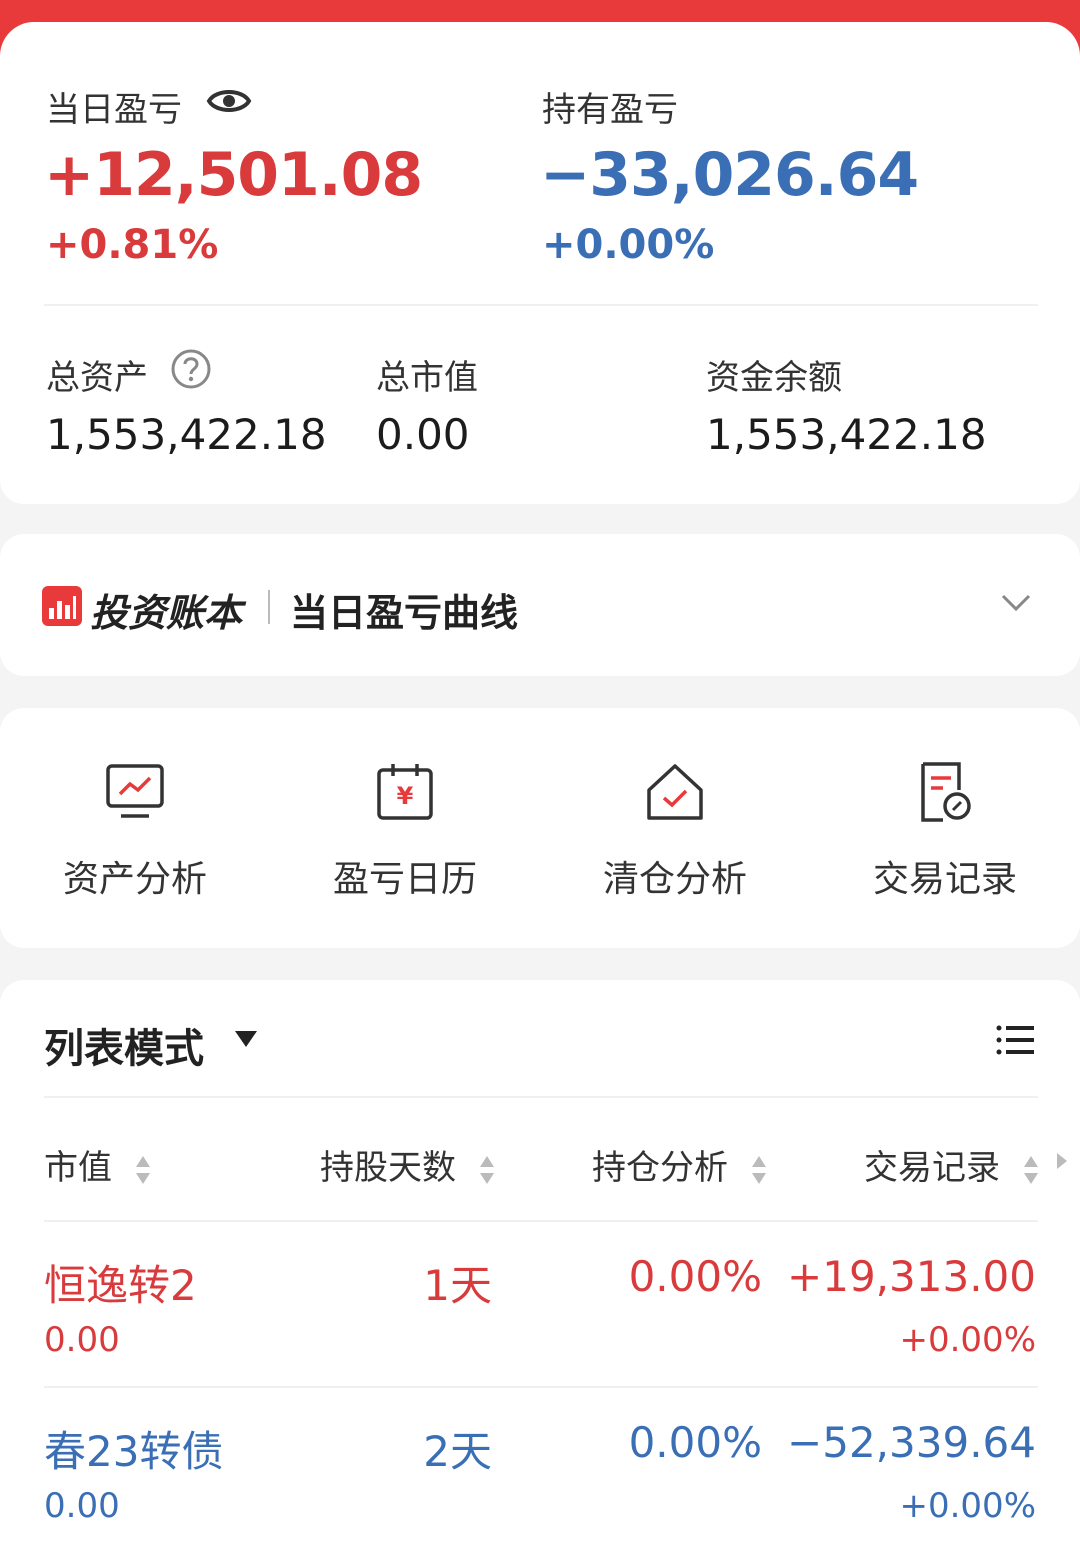 The width and height of the screenshot is (1080, 1545). What do you see at coordinates (541, 305) in the screenshot?
I see `summary-divider` at bounding box center [541, 305].